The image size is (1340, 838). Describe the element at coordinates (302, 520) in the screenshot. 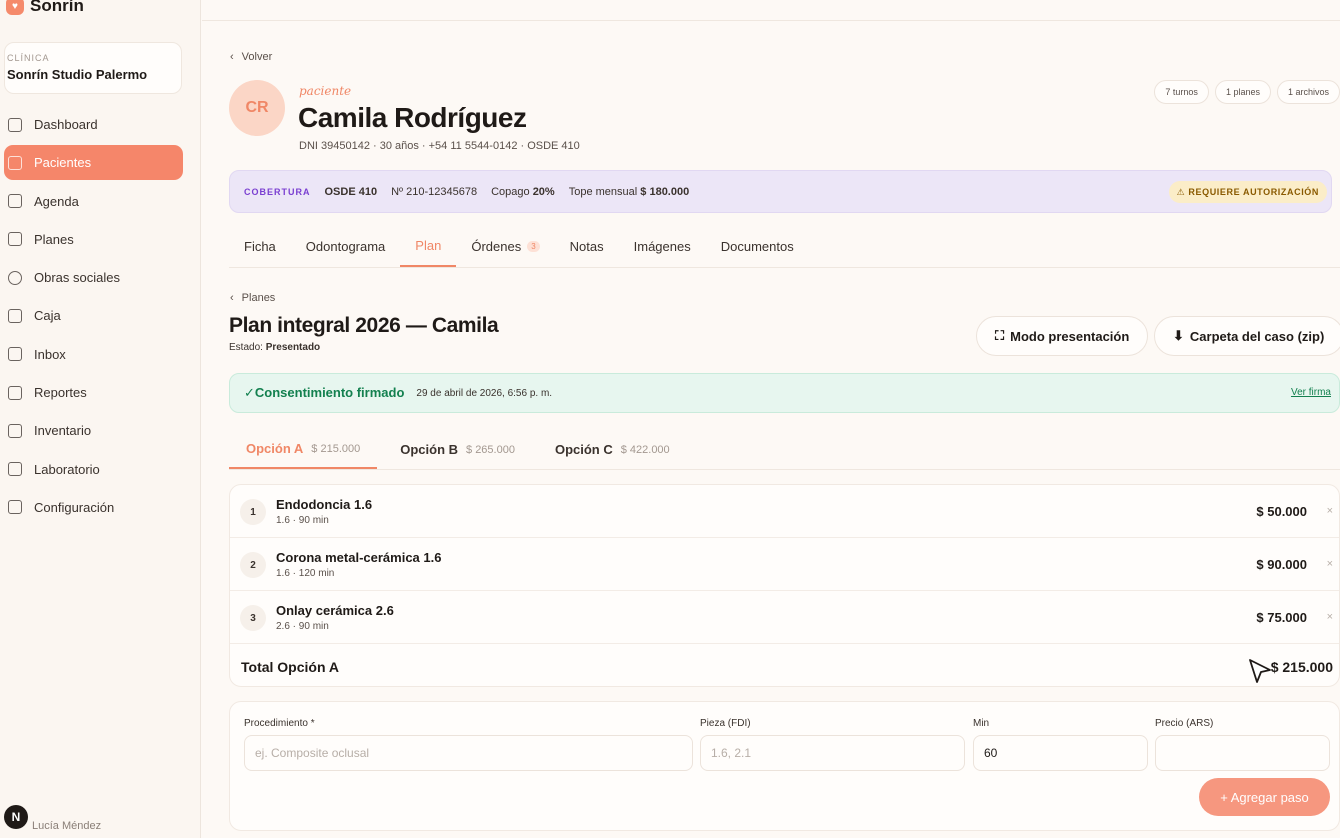

I see `step-detail: 1.6 · 90 min` at that location.